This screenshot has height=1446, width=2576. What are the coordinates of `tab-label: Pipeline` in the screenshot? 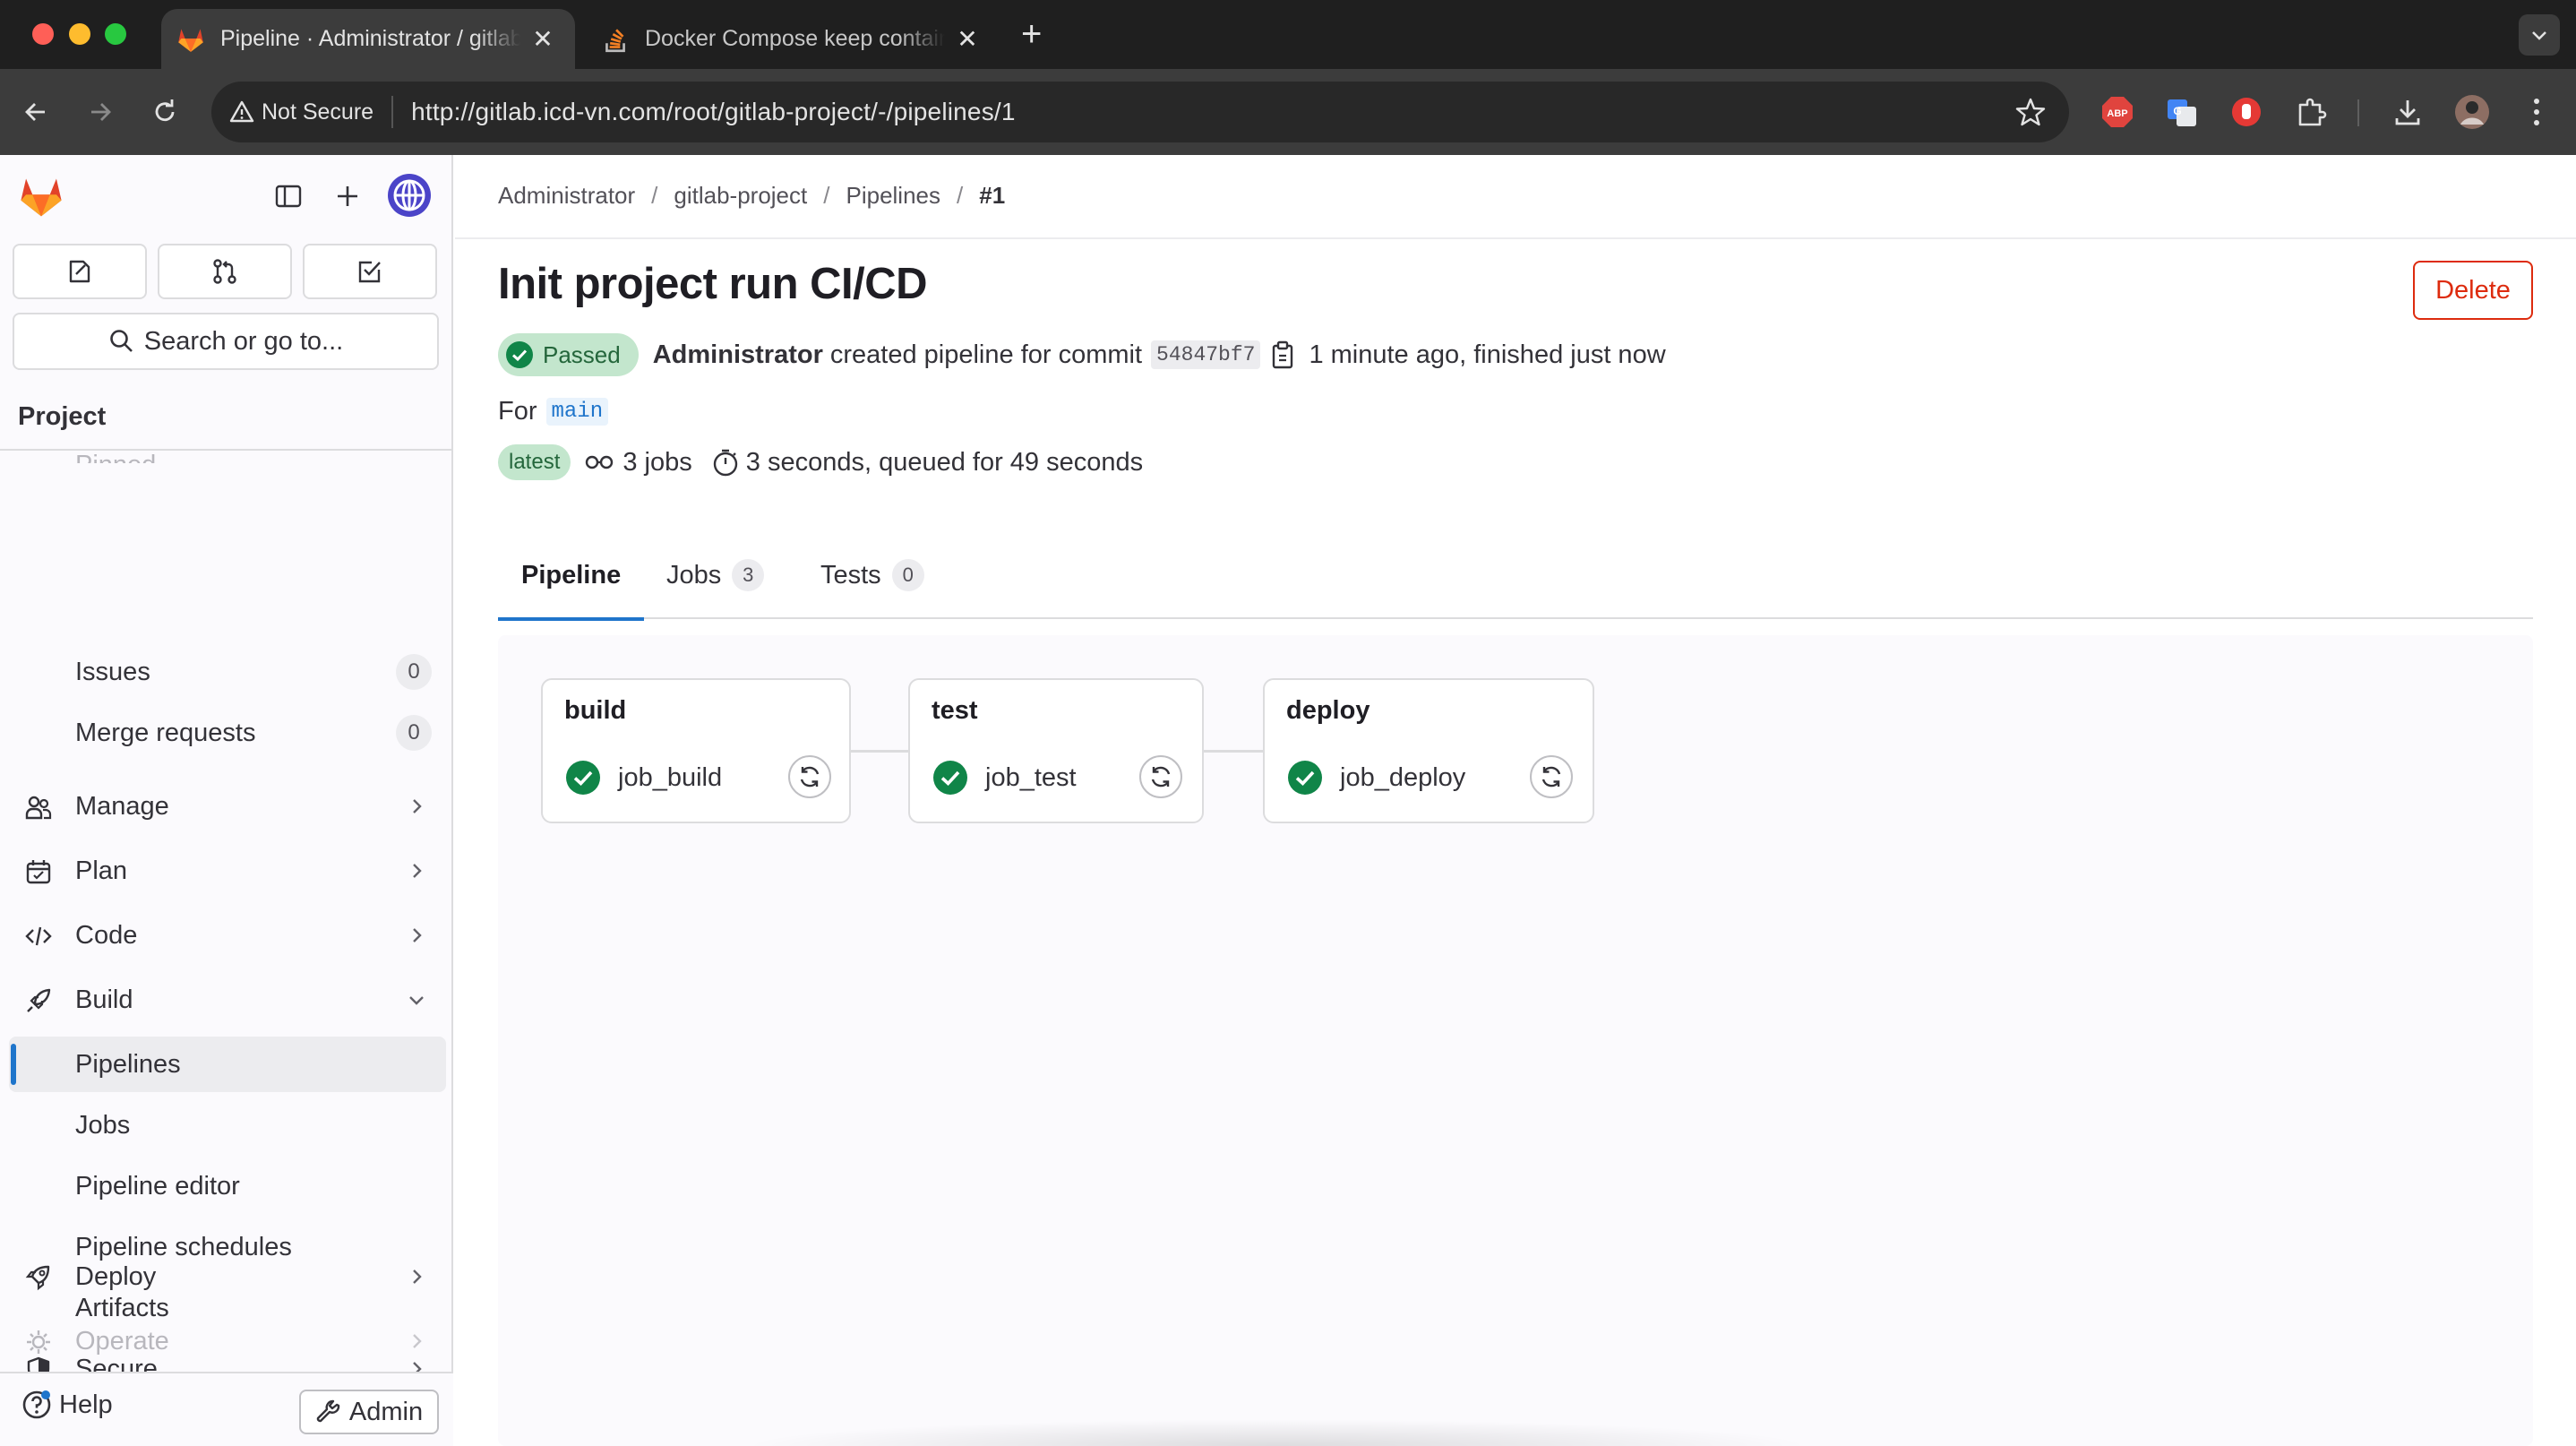 It's located at (571, 575).